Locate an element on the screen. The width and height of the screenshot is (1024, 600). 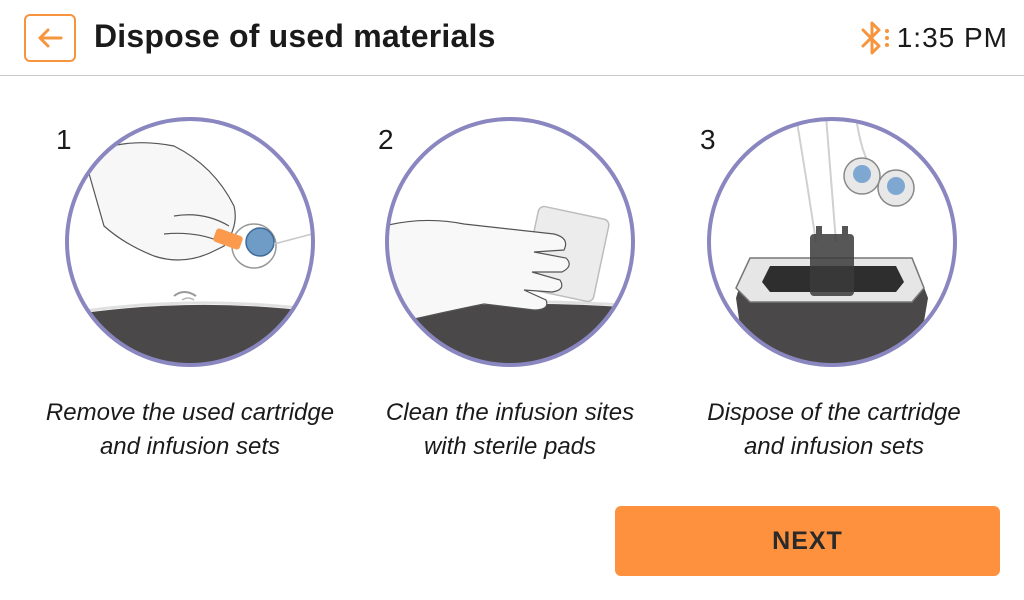
dispose-container-illustration is located at coordinates (832, 242).